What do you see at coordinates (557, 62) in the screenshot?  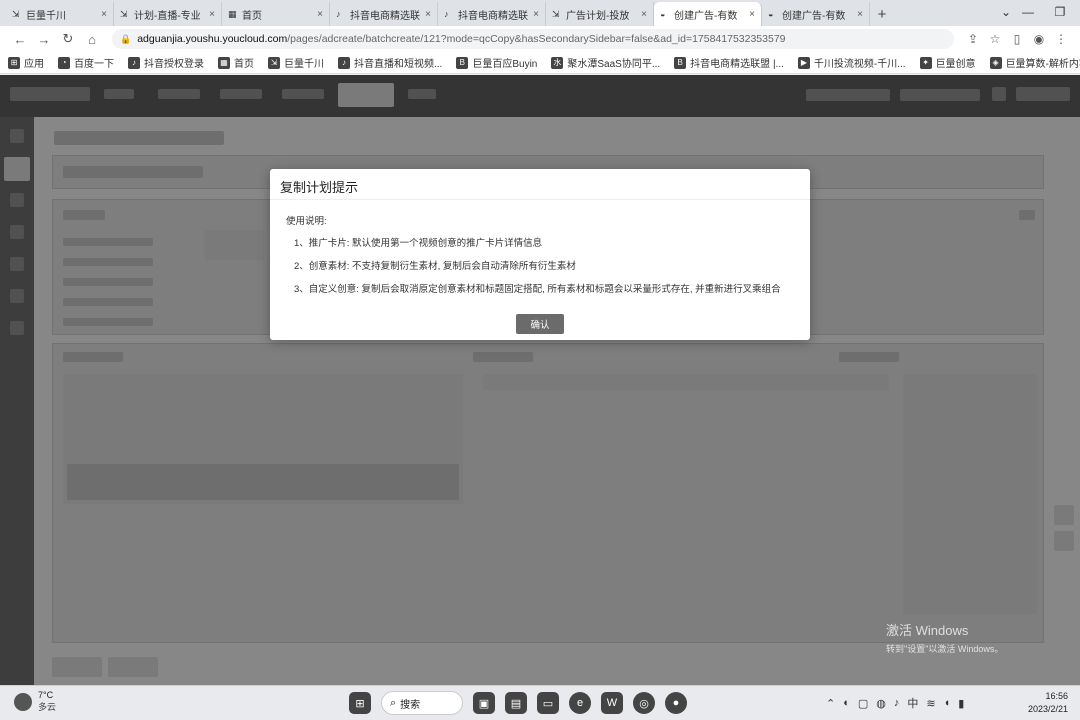 I see `jushuitan-icon: 水` at bounding box center [557, 62].